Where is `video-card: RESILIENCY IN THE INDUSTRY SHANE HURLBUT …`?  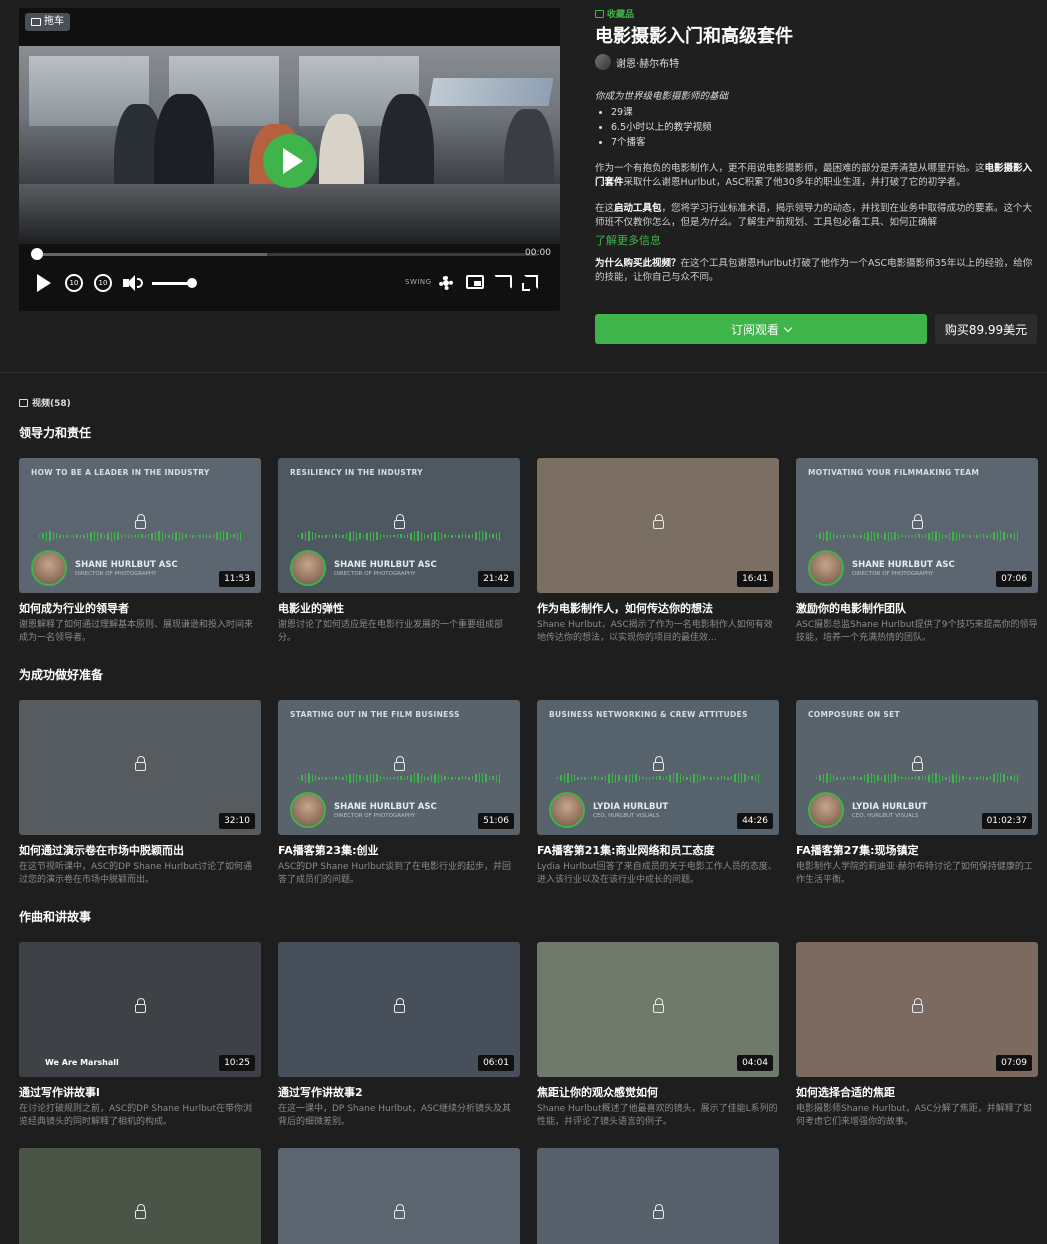 video-card: RESILIENCY IN THE INDUSTRY SHANE HURLBUT … is located at coordinates (399, 551).